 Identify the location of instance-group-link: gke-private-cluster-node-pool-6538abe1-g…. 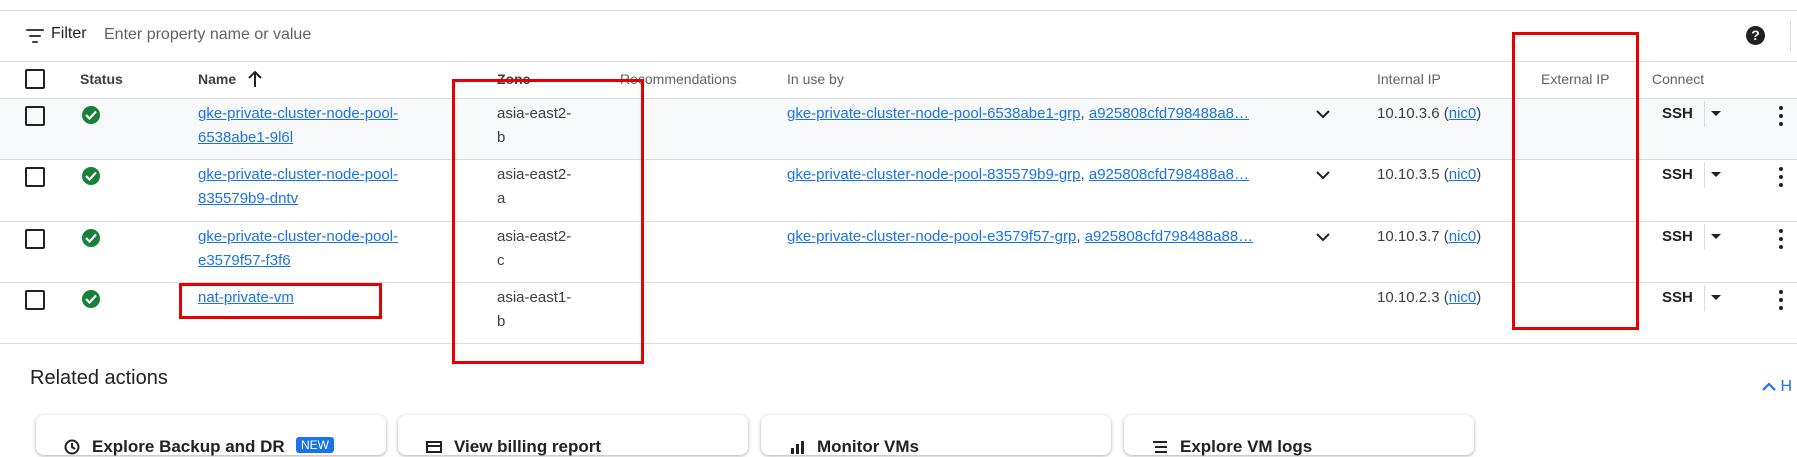
(934, 113).